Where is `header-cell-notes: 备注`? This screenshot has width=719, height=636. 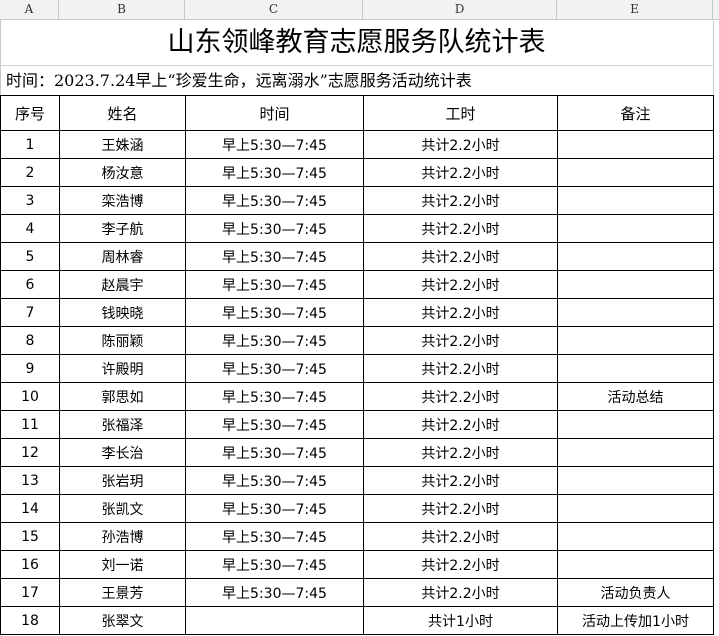
header-cell-notes: 备注 is located at coordinates (635, 113).